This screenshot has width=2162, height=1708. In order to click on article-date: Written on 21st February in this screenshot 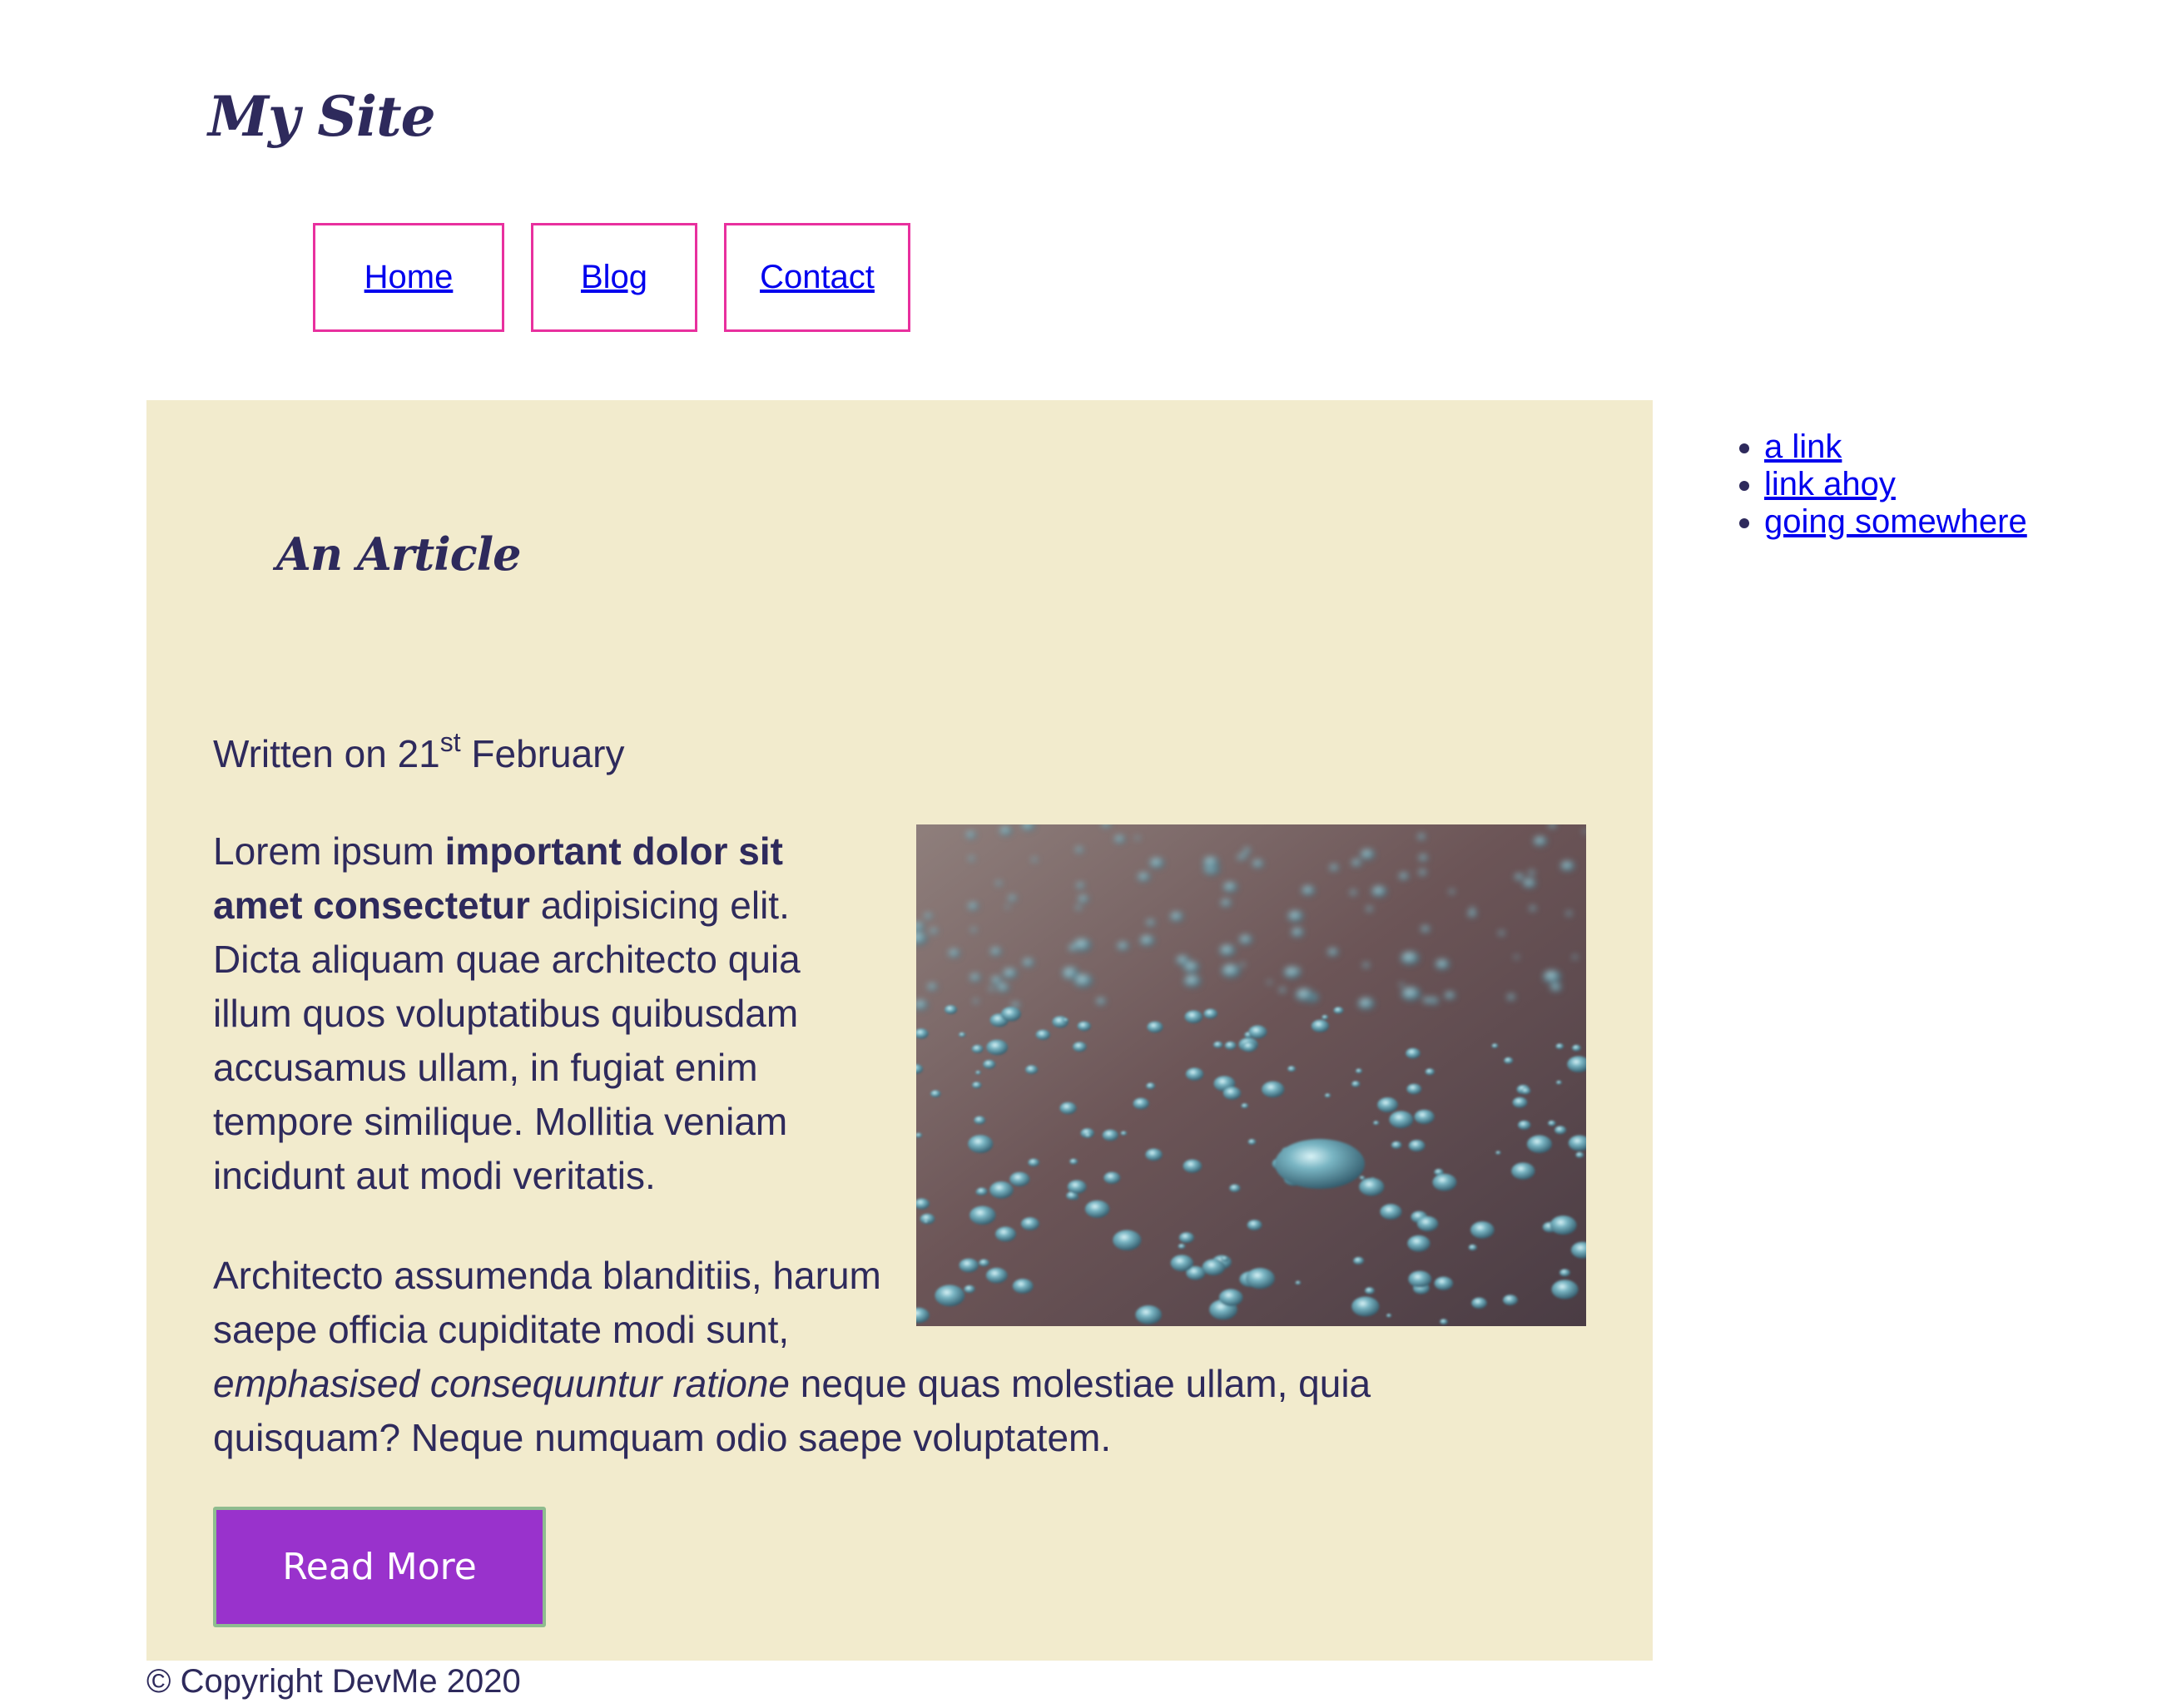, I will do `click(419, 753)`.